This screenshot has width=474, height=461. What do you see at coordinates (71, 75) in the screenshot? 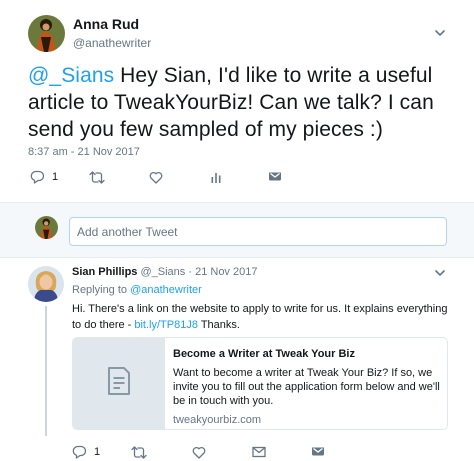
I see `mention-link: @_Sians` at bounding box center [71, 75].